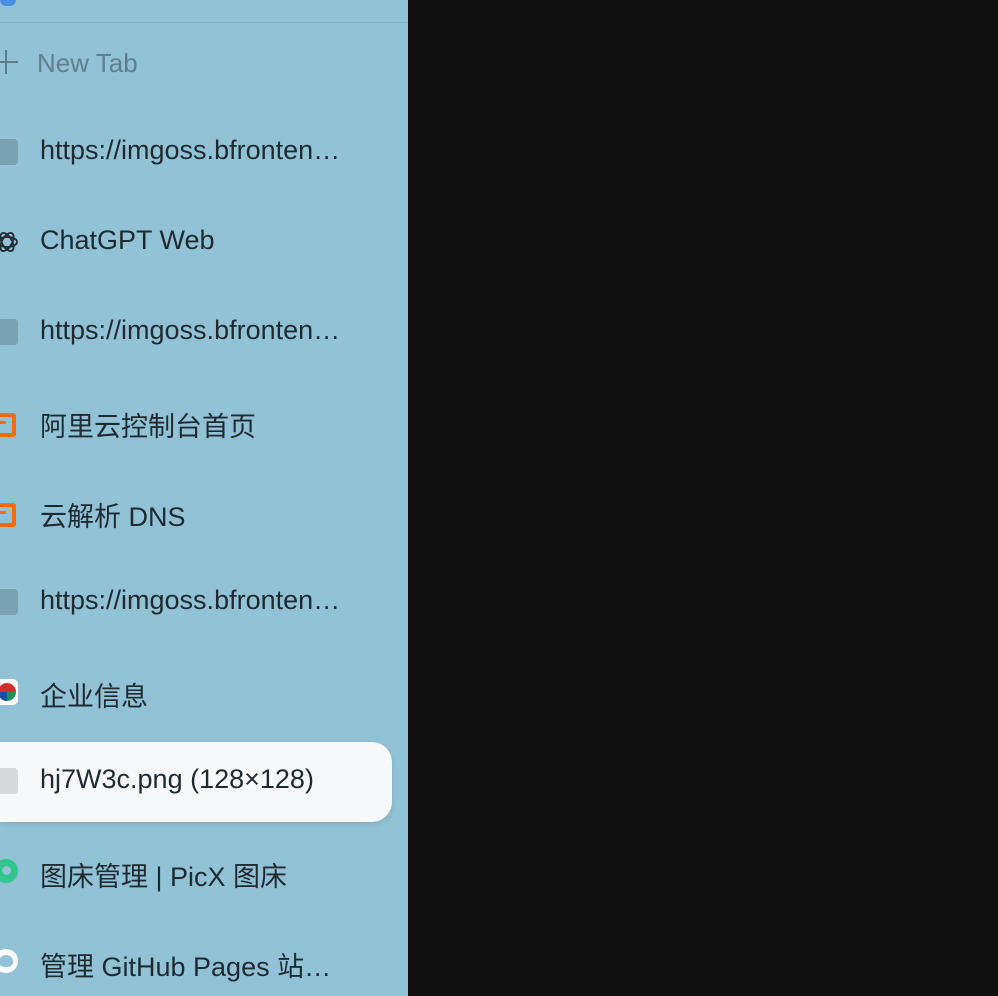  I want to click on tab-item-active-image: hj7W3c.png (128×128), so click(196, 782).